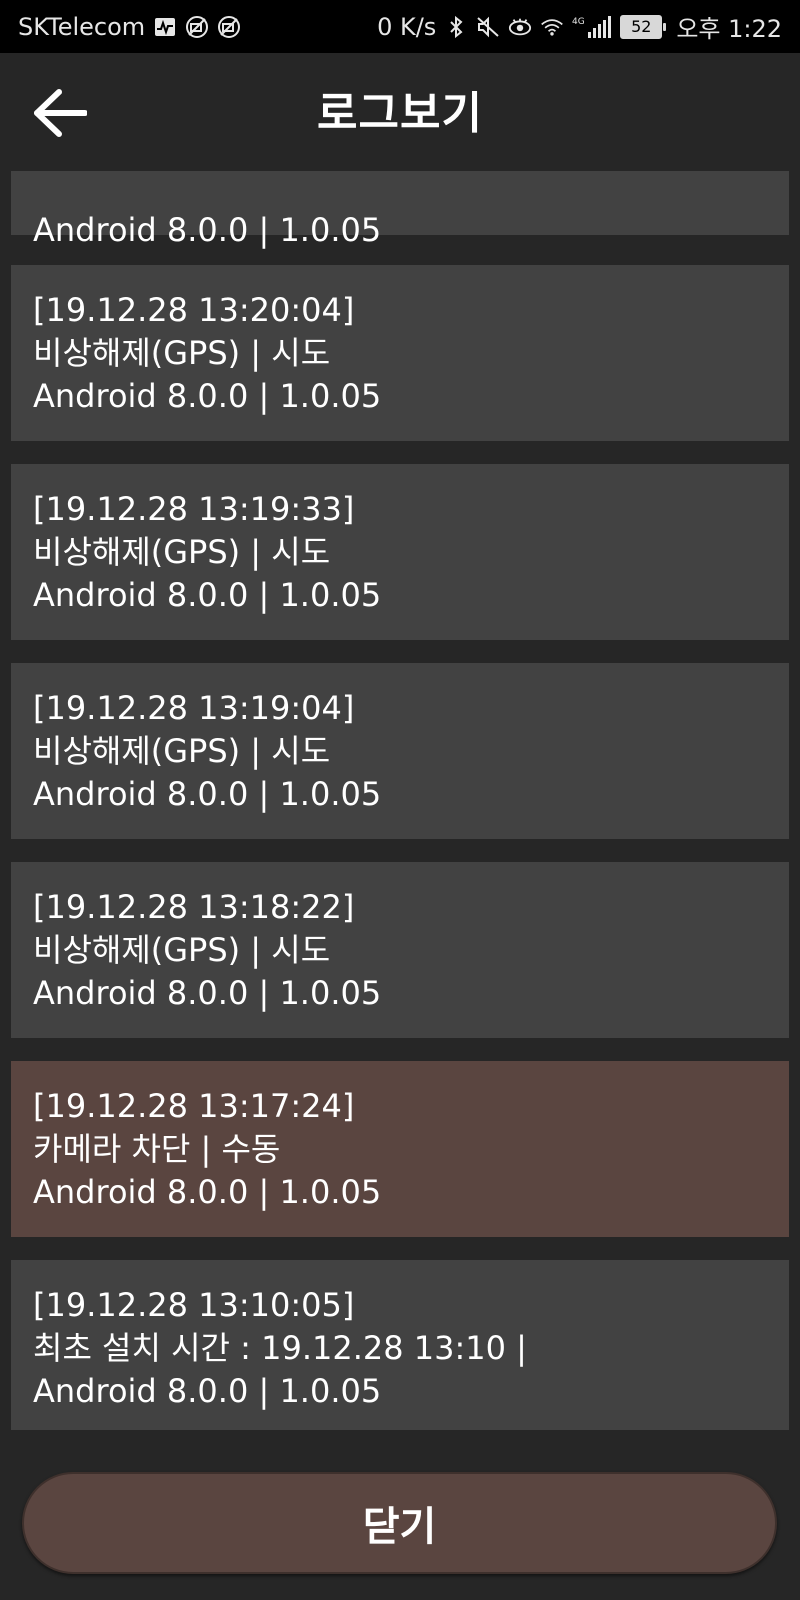  What do you see at coordinates (407, 26) in the screenshot?
I see `net-speed-label: 0 K/s` at bounding box center [407, 26].